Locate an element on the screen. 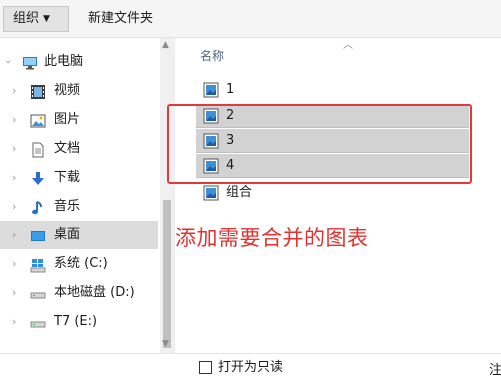  new-folder-button: 新建文件夹 is located at coordinates (120, 19).